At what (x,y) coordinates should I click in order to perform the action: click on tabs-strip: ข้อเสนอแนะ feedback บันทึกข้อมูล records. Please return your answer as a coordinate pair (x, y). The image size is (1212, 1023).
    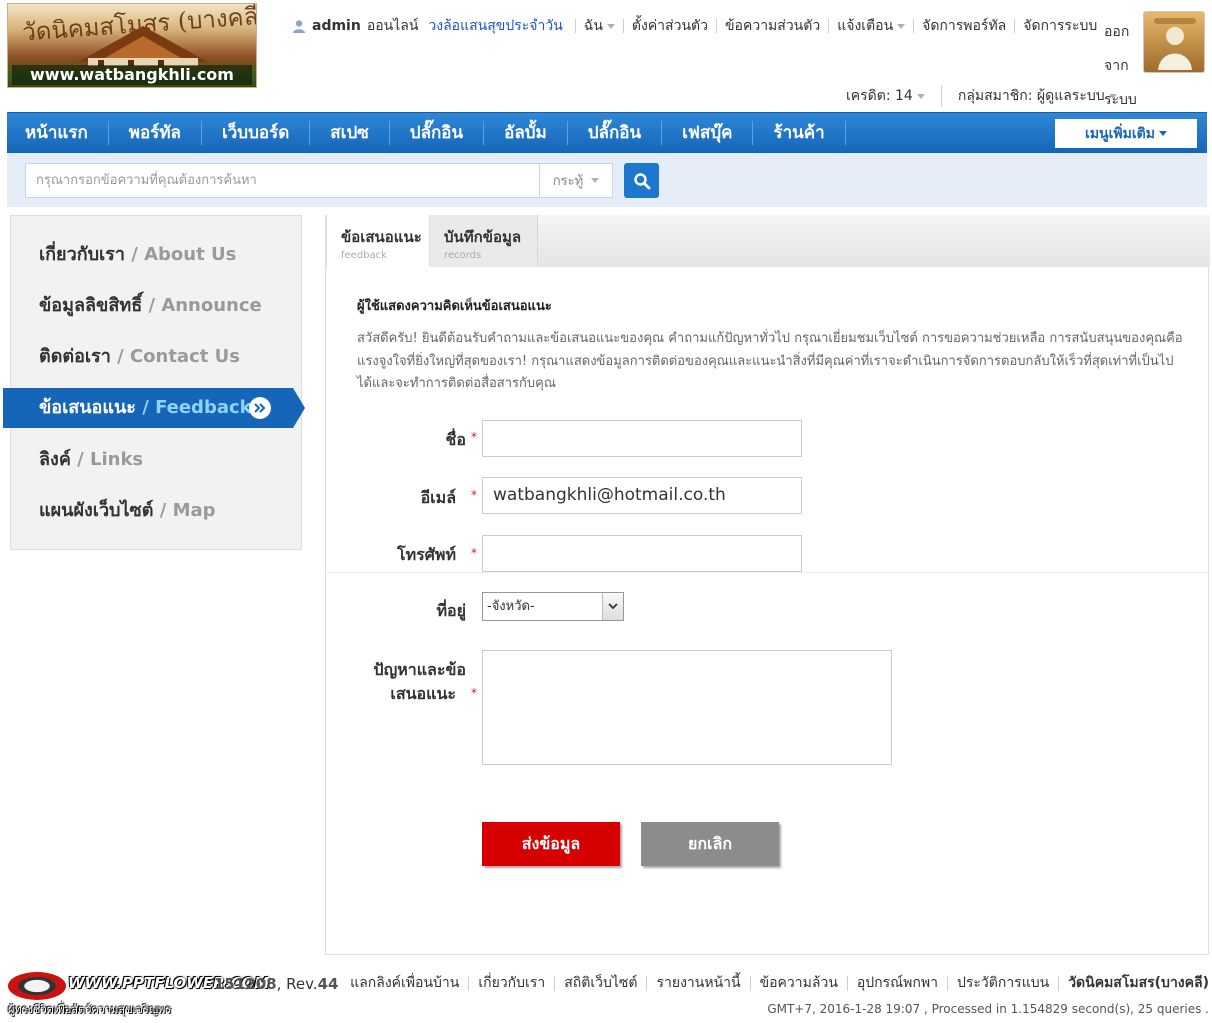
    Looking at the image, I should click on (768, 241).